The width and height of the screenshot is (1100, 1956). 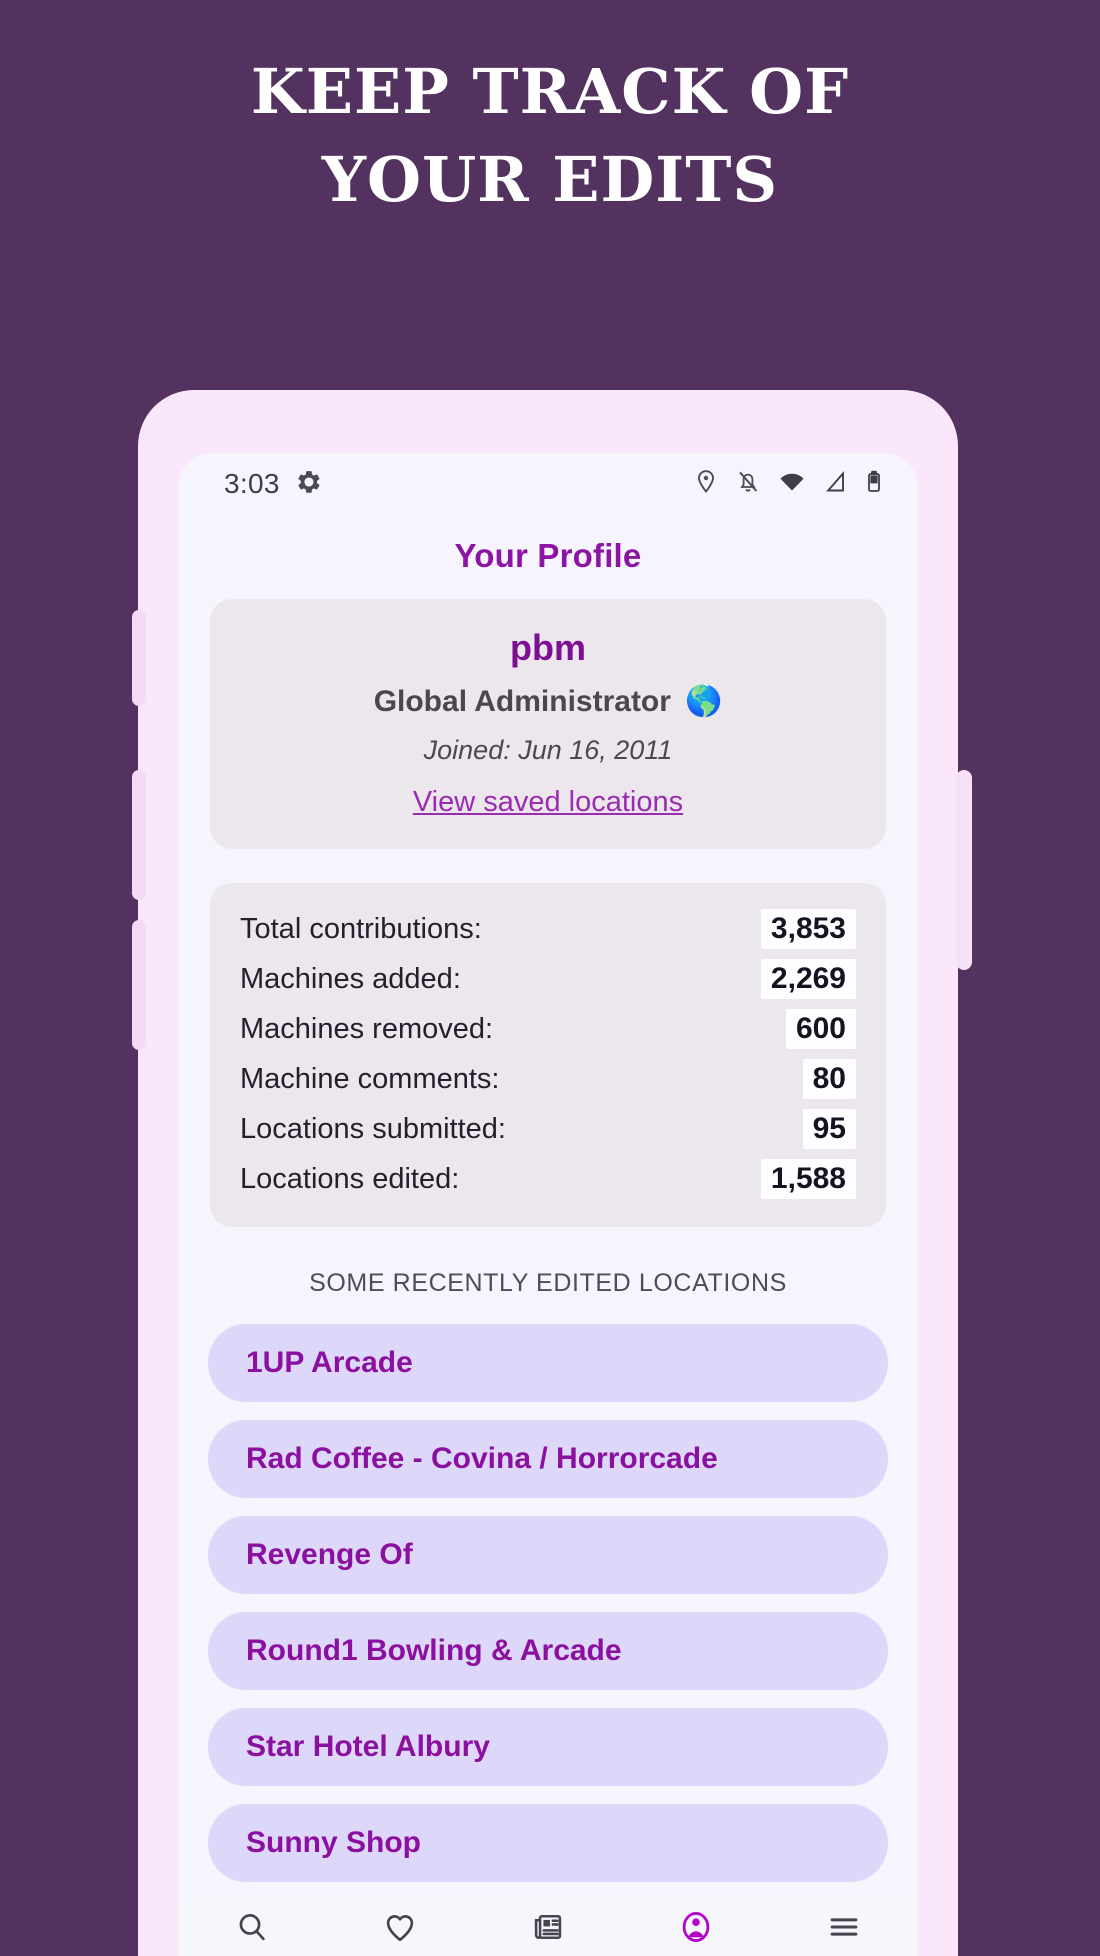 I want to click on stat-label: Locations edited:, so click(x=350, y=1178).